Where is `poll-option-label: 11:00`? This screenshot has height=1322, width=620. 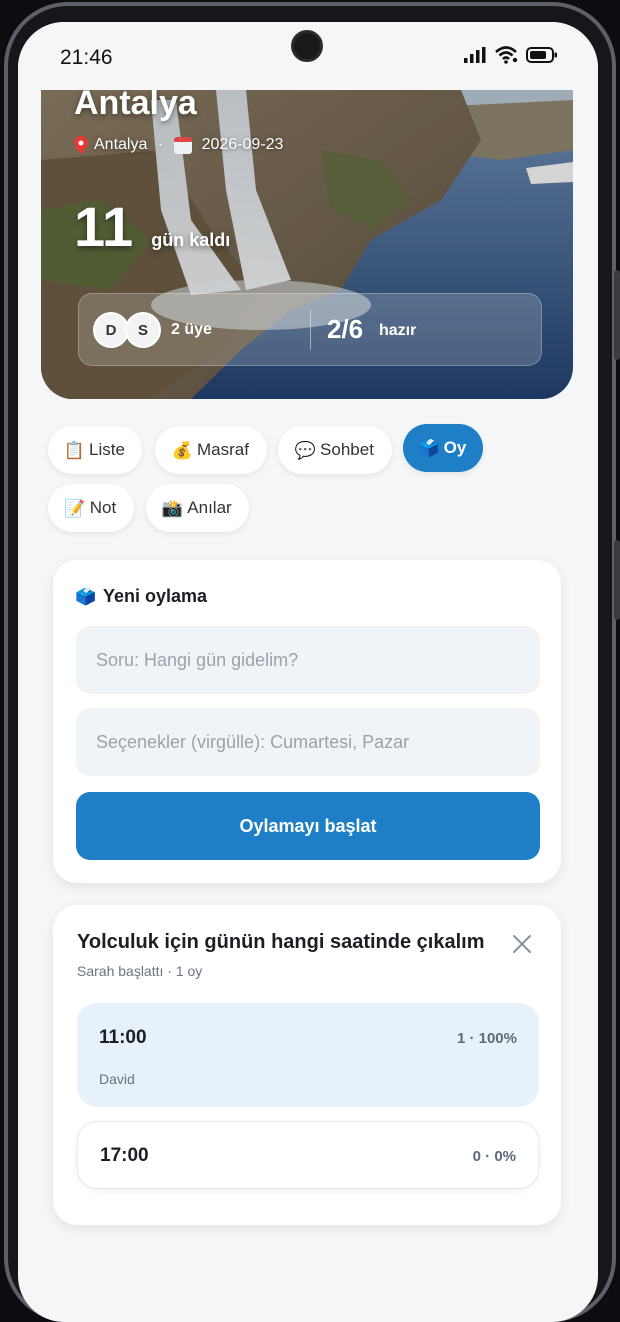 poll-option-label: 11:00 is located at coordinates (123, 1037).